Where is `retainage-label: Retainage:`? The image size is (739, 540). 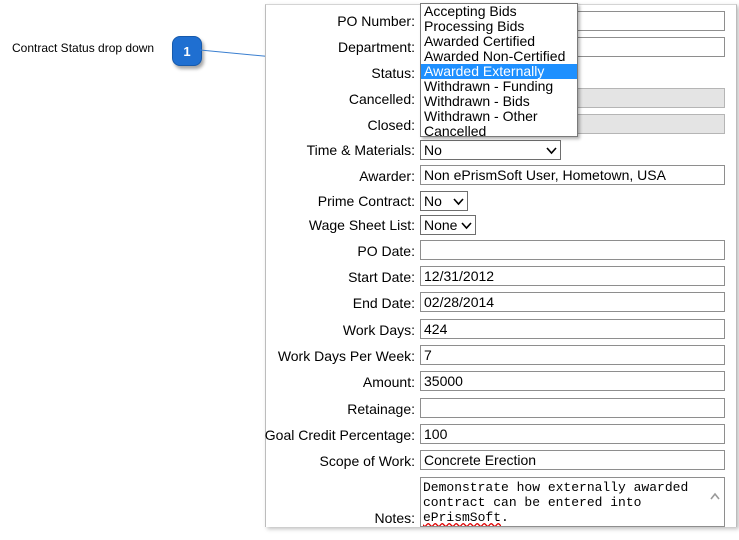 retainage-label: Retainage: is located at coordinates (381, 409).